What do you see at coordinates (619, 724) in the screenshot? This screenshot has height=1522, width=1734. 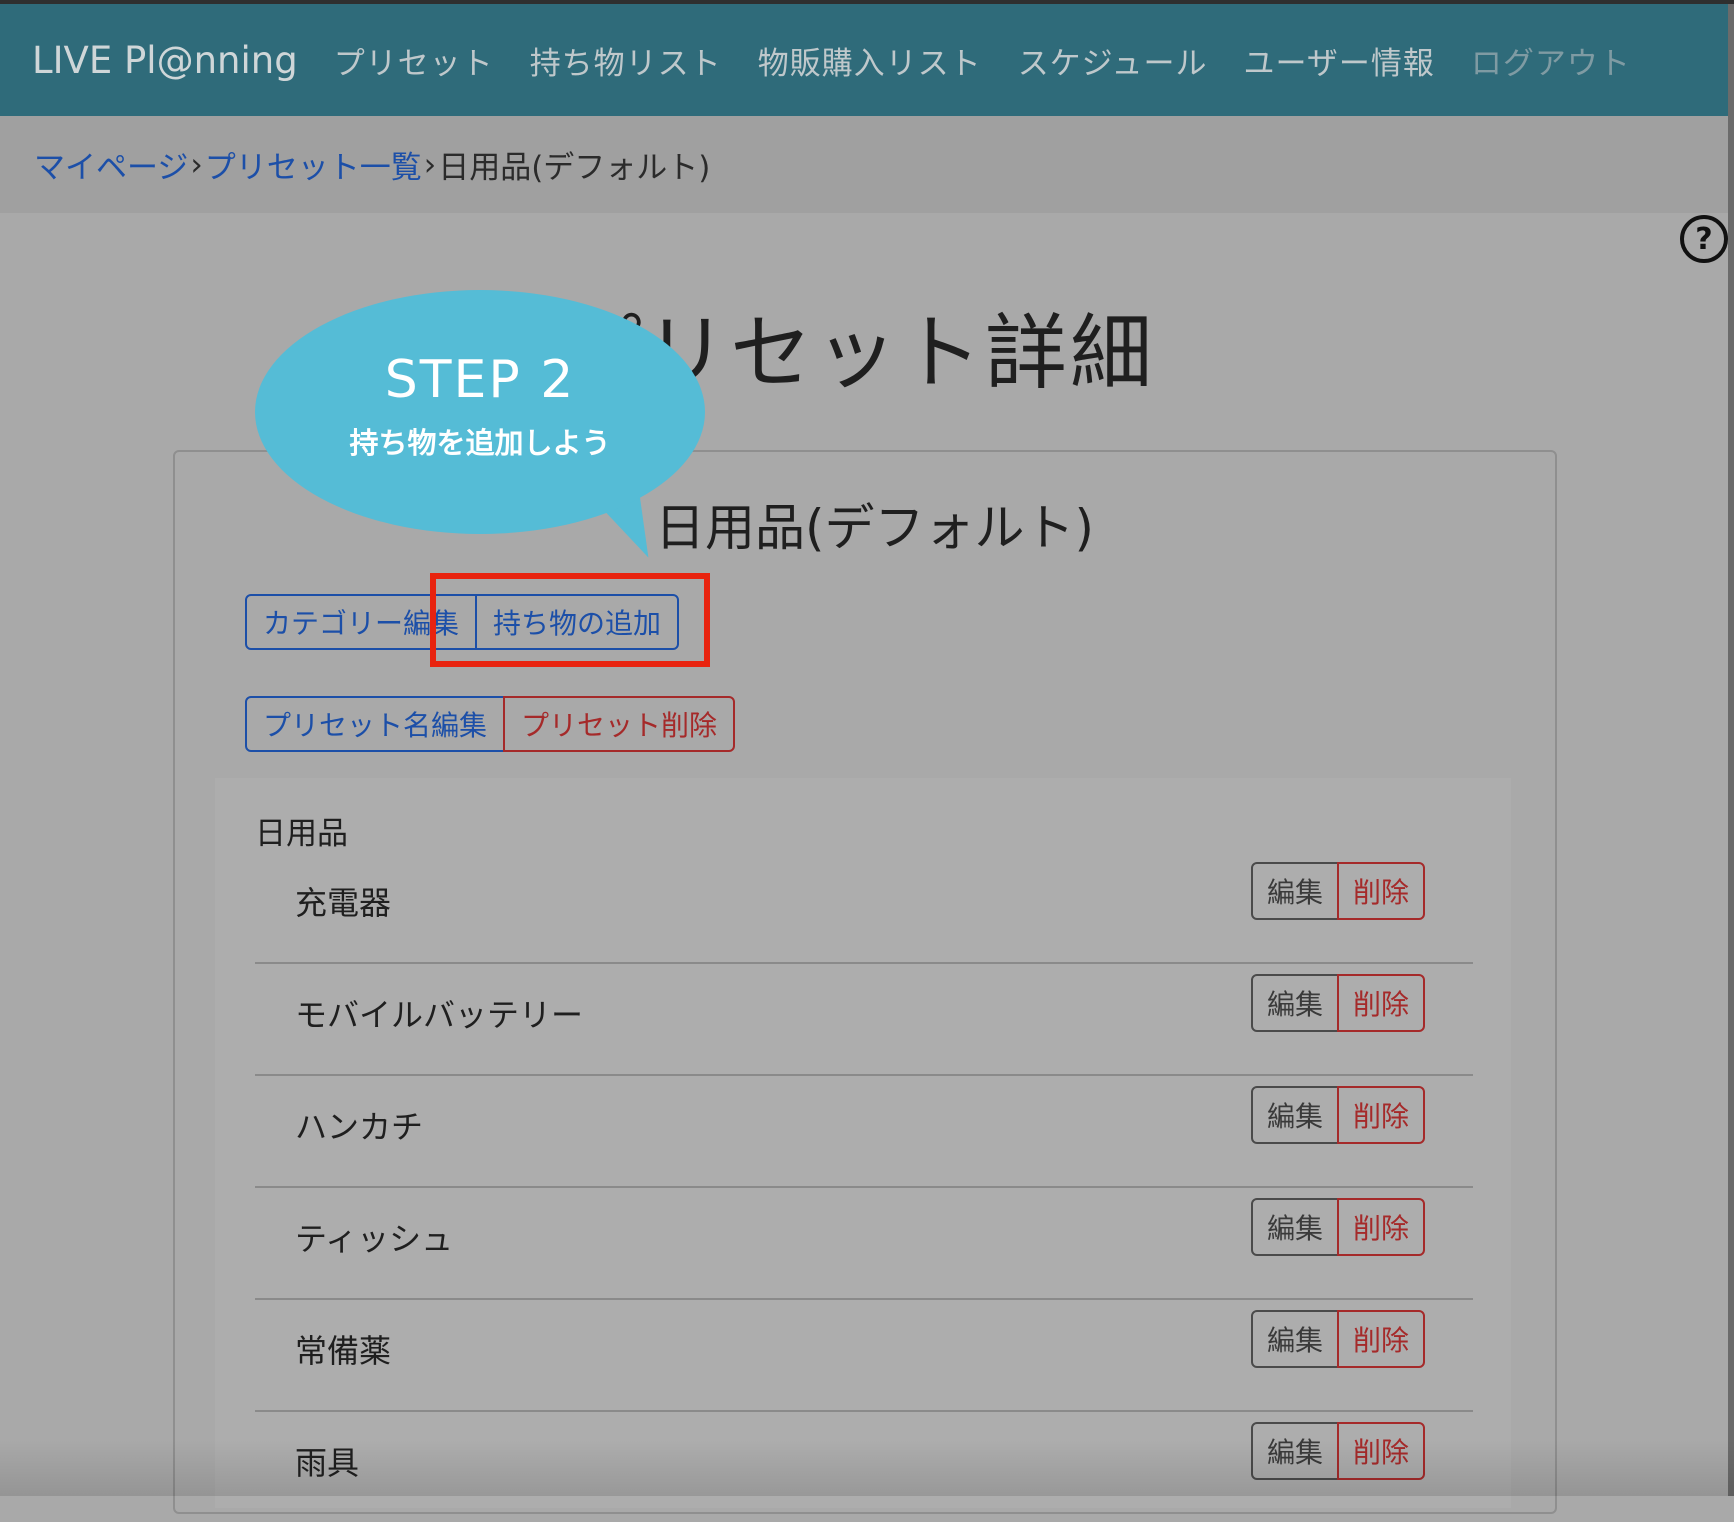 I see `delete-preset-button: プリセット削除` at bounding box center [619, 724].